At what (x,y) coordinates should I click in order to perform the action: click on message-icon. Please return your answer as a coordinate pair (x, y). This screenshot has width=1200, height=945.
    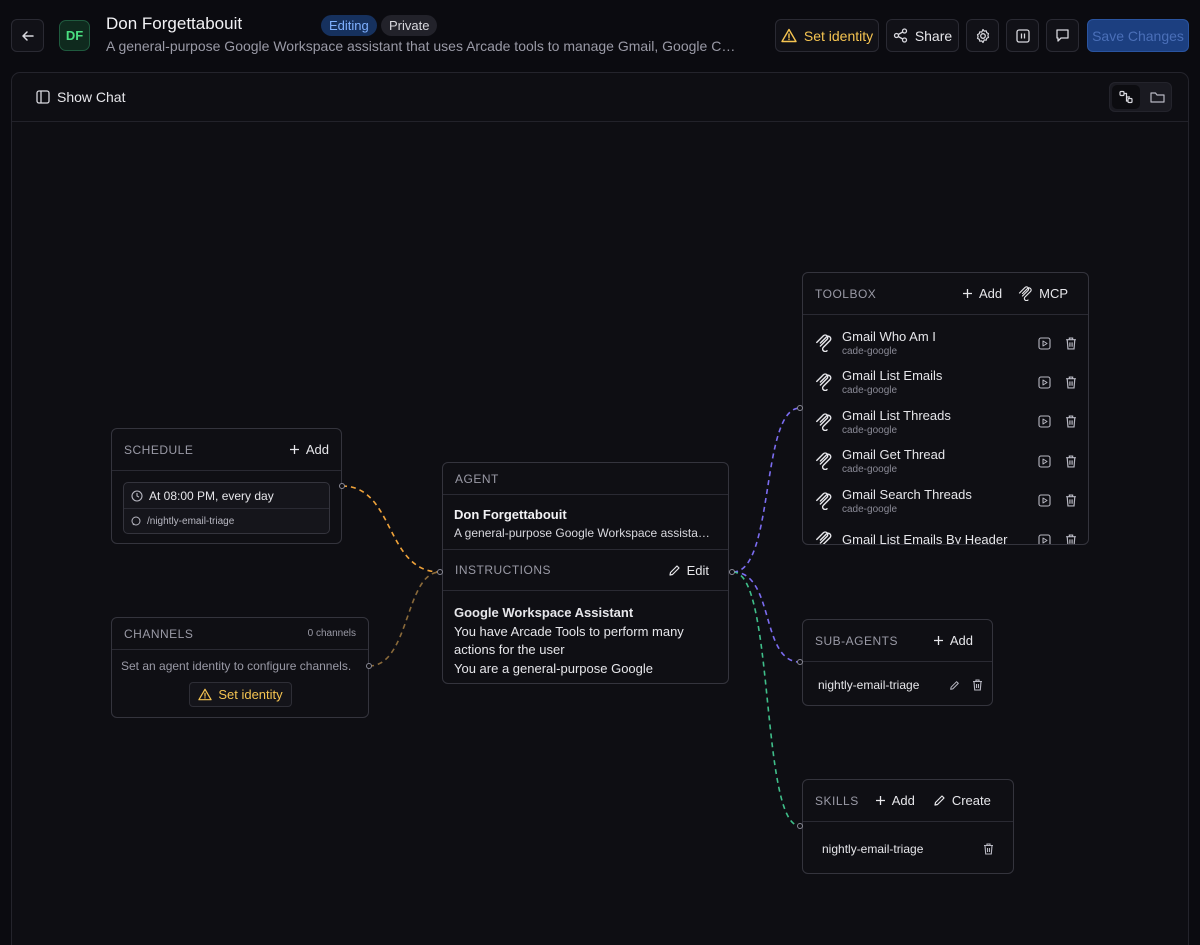
    Looking at the image, I should click on (1062, 35).